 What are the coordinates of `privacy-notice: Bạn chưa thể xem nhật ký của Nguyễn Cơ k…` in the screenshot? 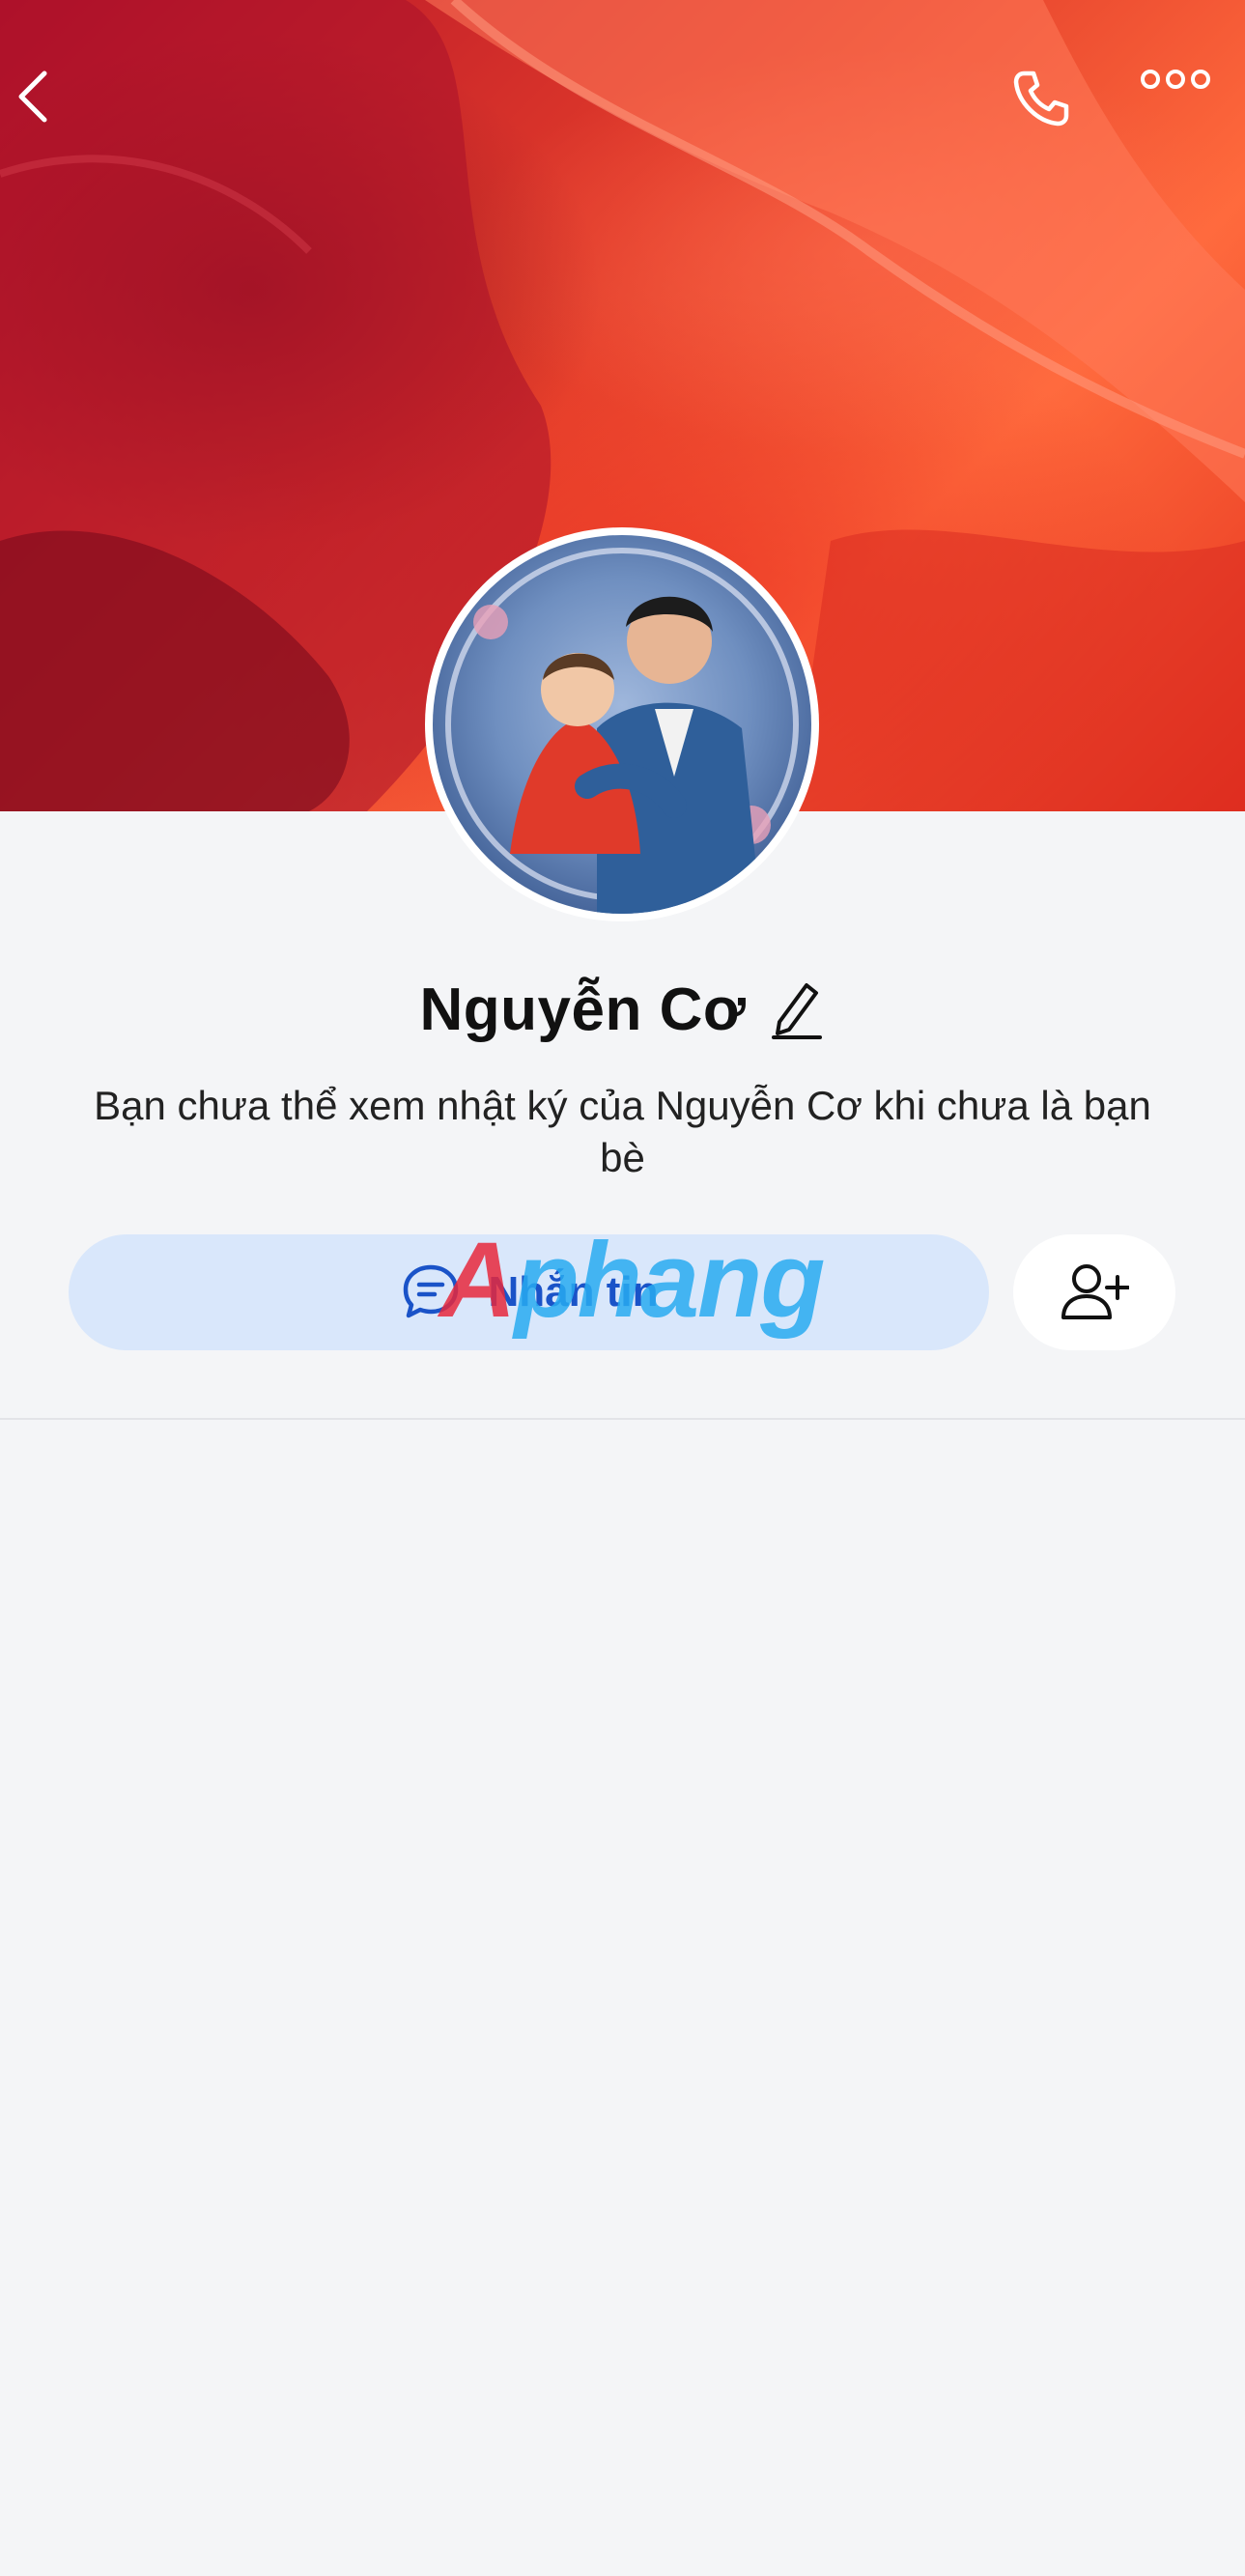 It's located at (622, 1131).